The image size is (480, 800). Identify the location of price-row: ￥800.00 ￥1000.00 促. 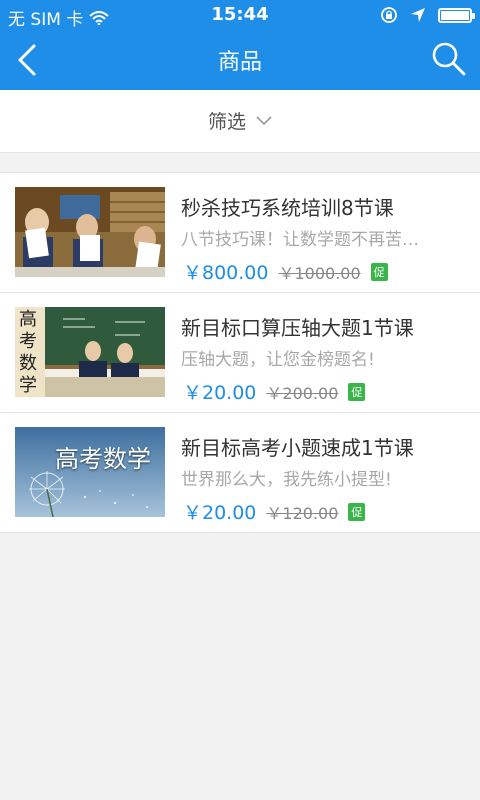
(285, 271).